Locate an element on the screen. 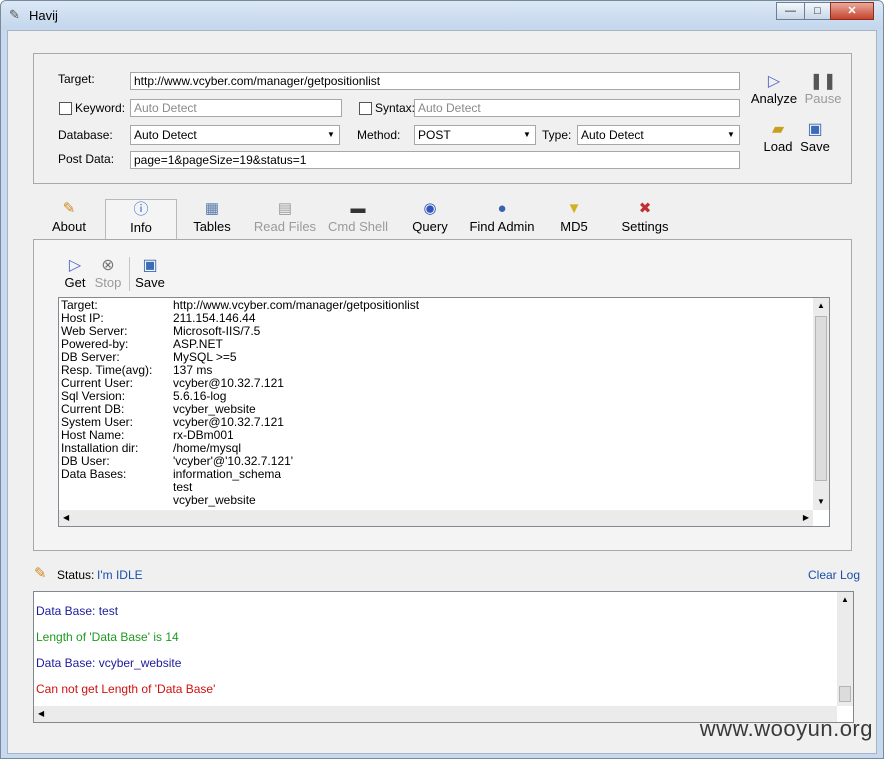  target-label: Target: is located at coordinates (76, 79).